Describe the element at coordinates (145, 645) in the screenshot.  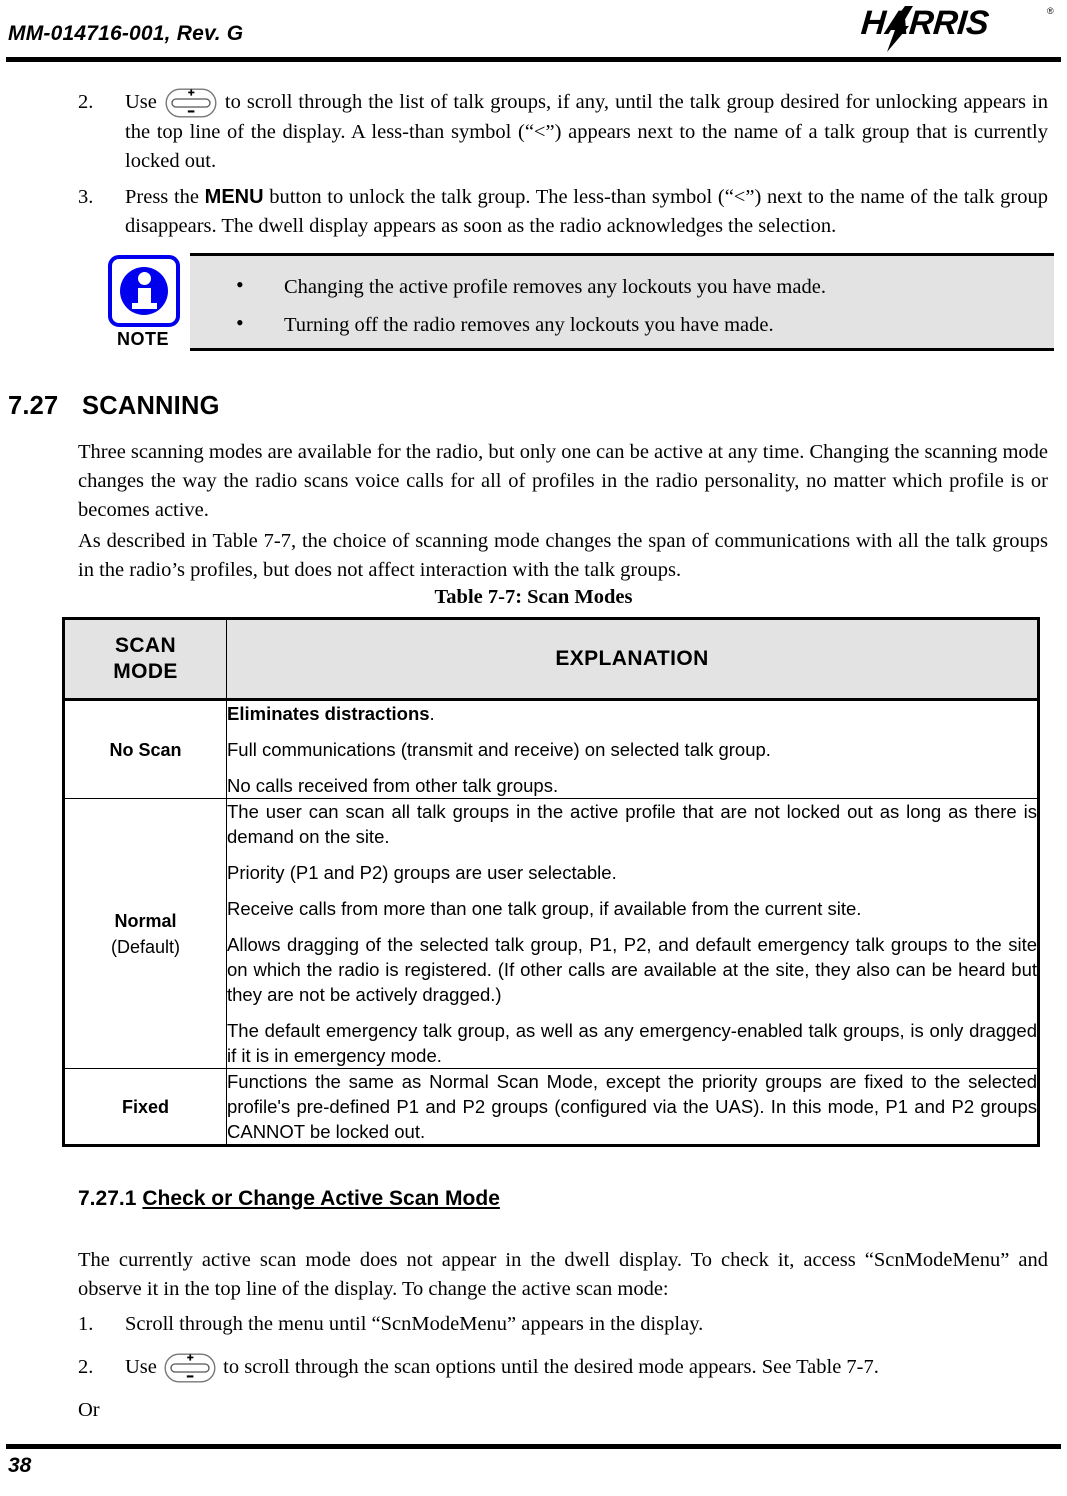
I see `scan-mode-header-line1: SCAN` at that location.